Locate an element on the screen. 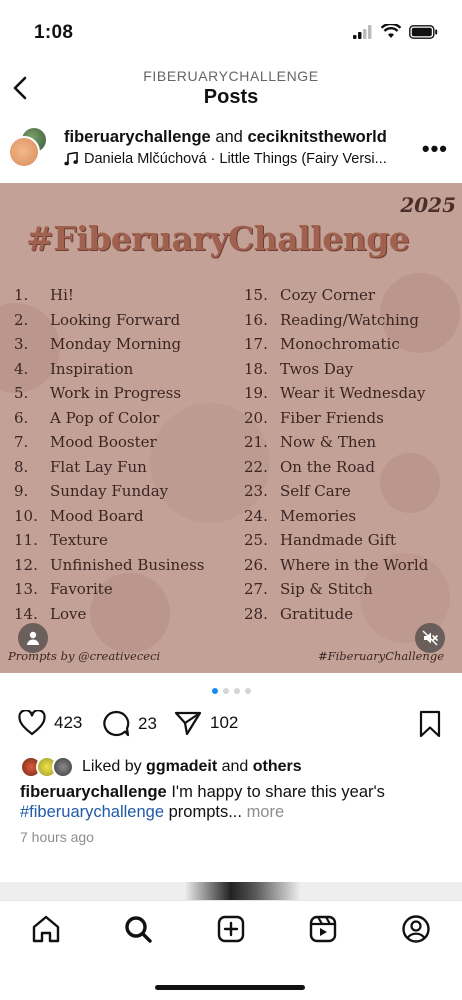 This screenshot has height=1000, width=462. prompt-number: 7. is located at coordinates (21, 442).